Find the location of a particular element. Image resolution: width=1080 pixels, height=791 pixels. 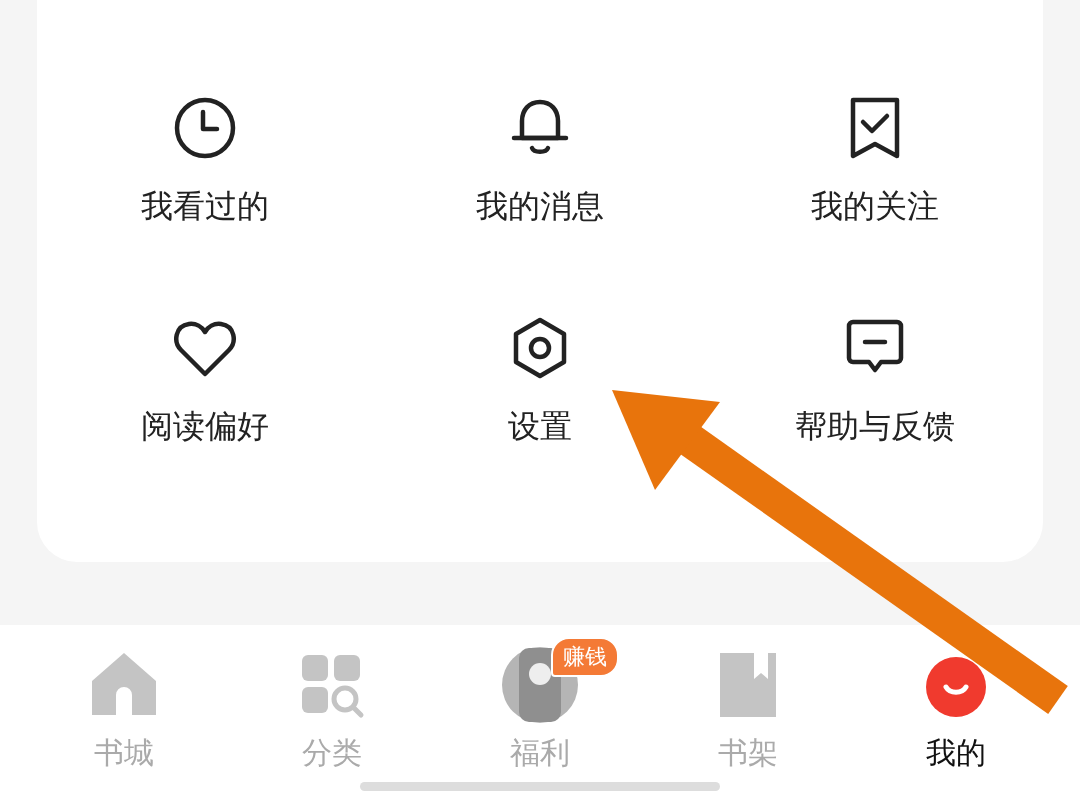

clock-icon is located at coordinates (204, 128).